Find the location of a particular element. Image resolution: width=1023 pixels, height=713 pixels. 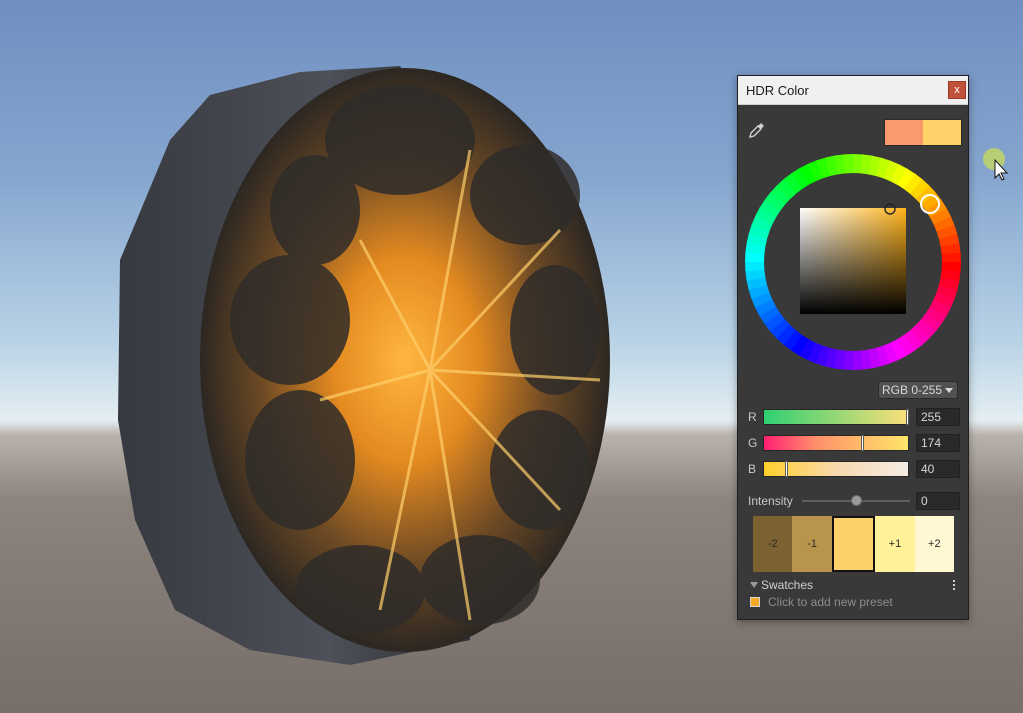

exposure-swatches: -2 -1 +1 +2 is located at coordinates (854, 544).